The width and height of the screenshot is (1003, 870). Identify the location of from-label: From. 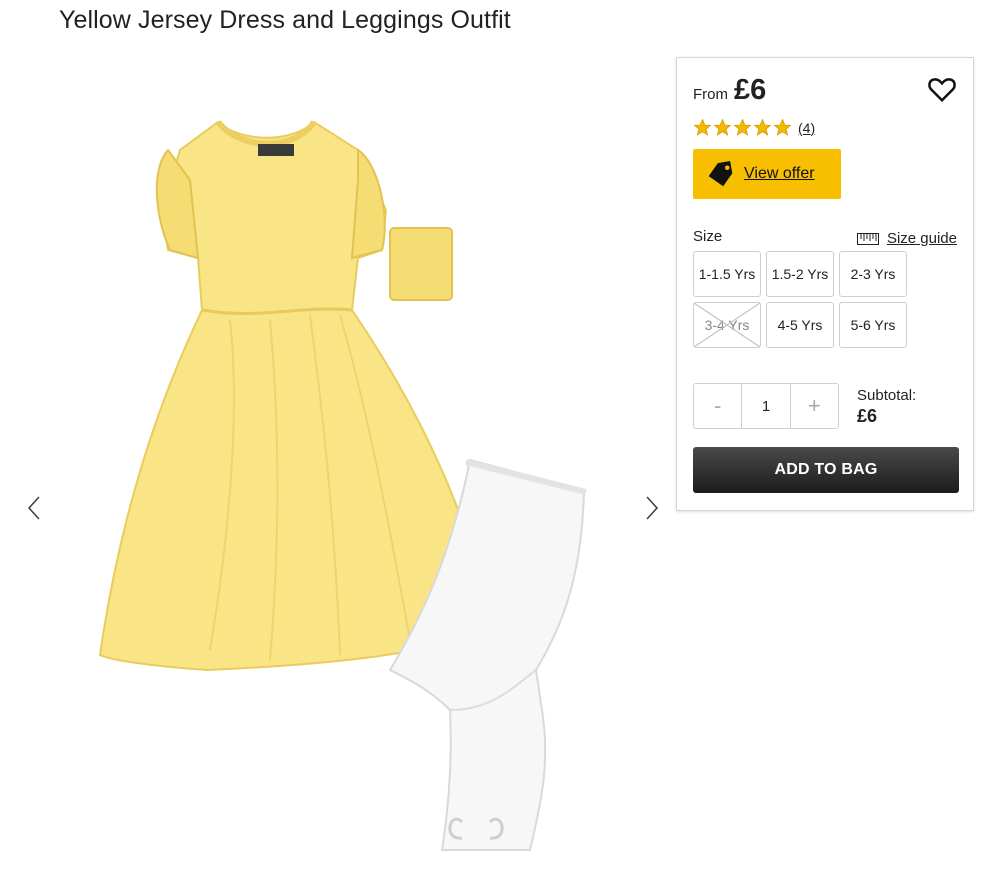
(710, 94).